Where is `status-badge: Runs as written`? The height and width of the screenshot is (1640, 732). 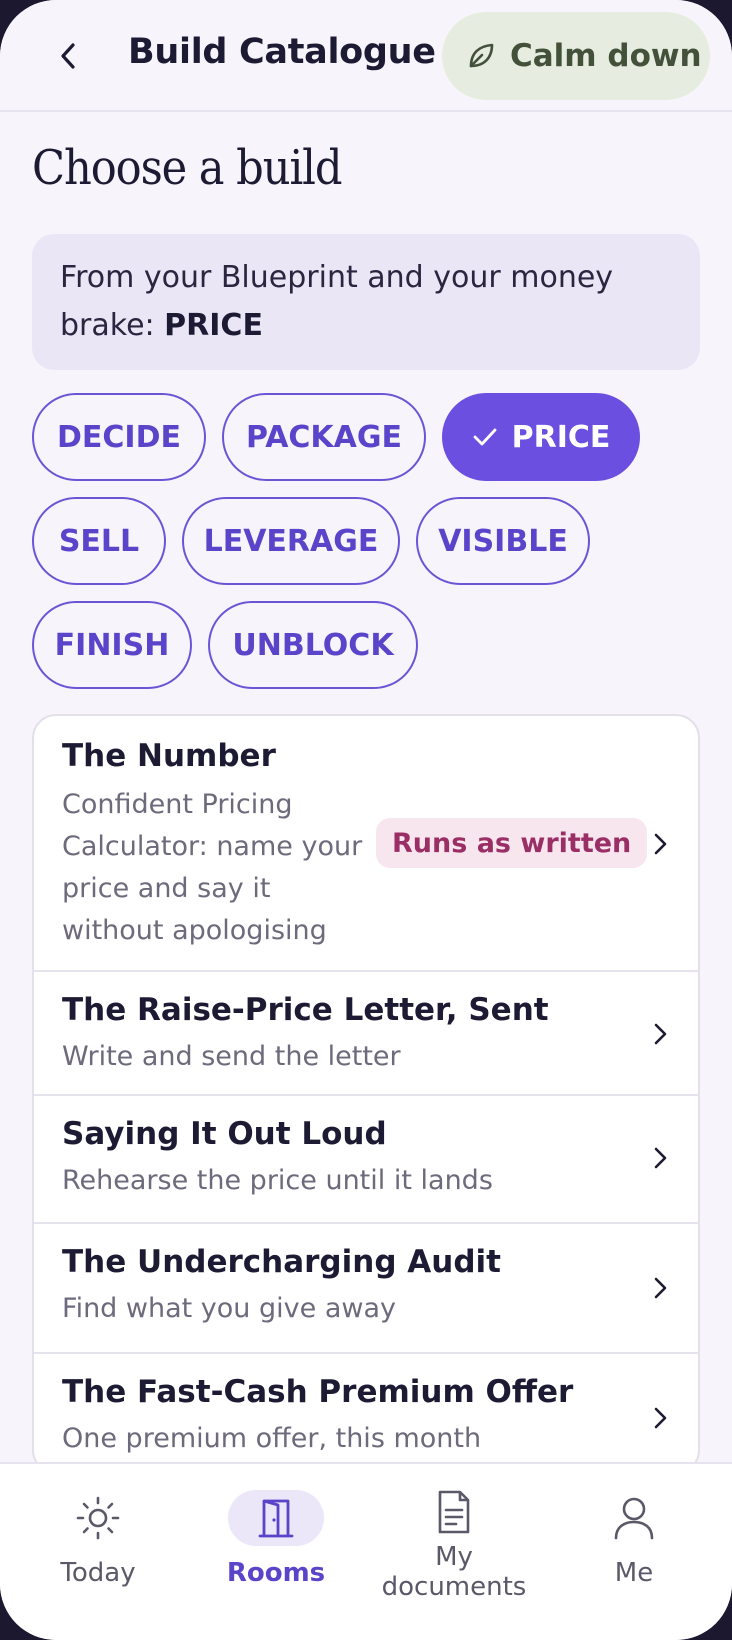 status-badge: Runs as written is located at coordinates (512, 843).